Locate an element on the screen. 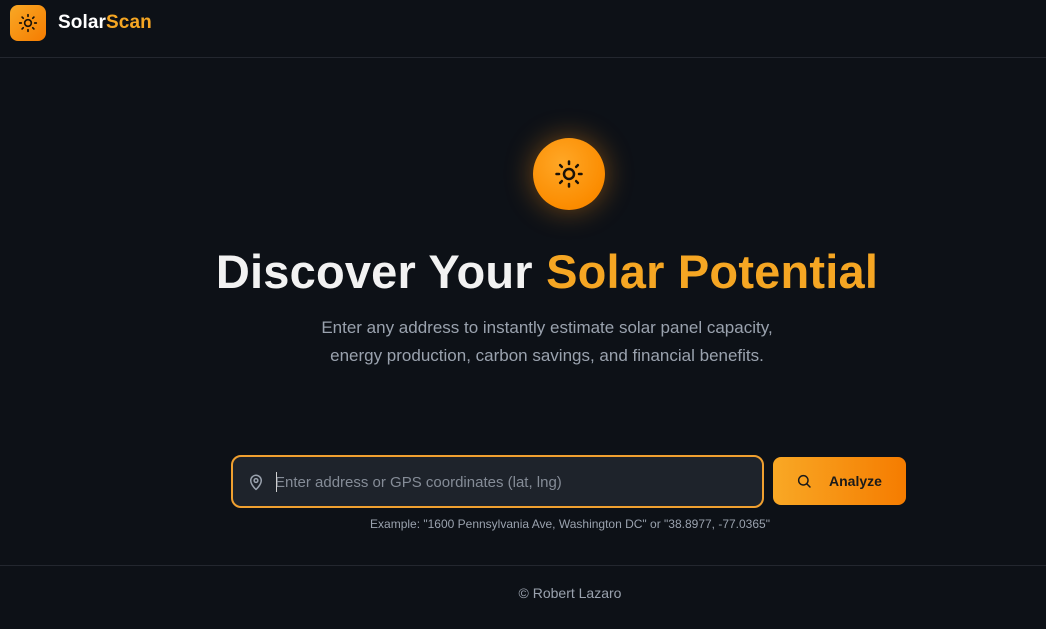  footer: © Robert Lazaro is located at coordinates (523, 597).